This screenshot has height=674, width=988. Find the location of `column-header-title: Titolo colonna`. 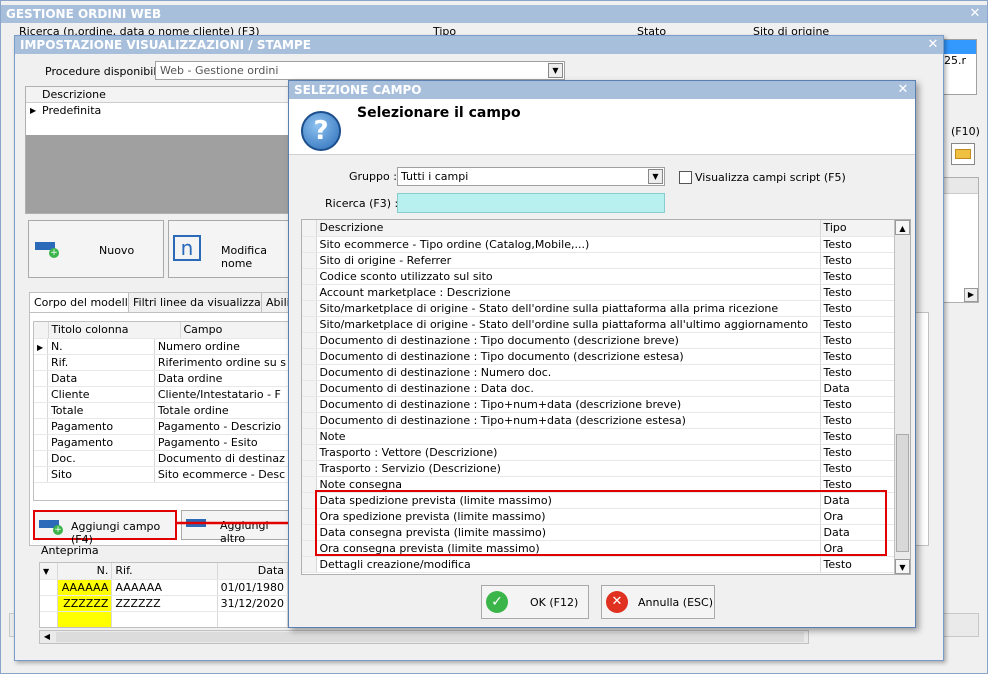

column-header-title: Titolo colonna is located at coordinates (114, 330).